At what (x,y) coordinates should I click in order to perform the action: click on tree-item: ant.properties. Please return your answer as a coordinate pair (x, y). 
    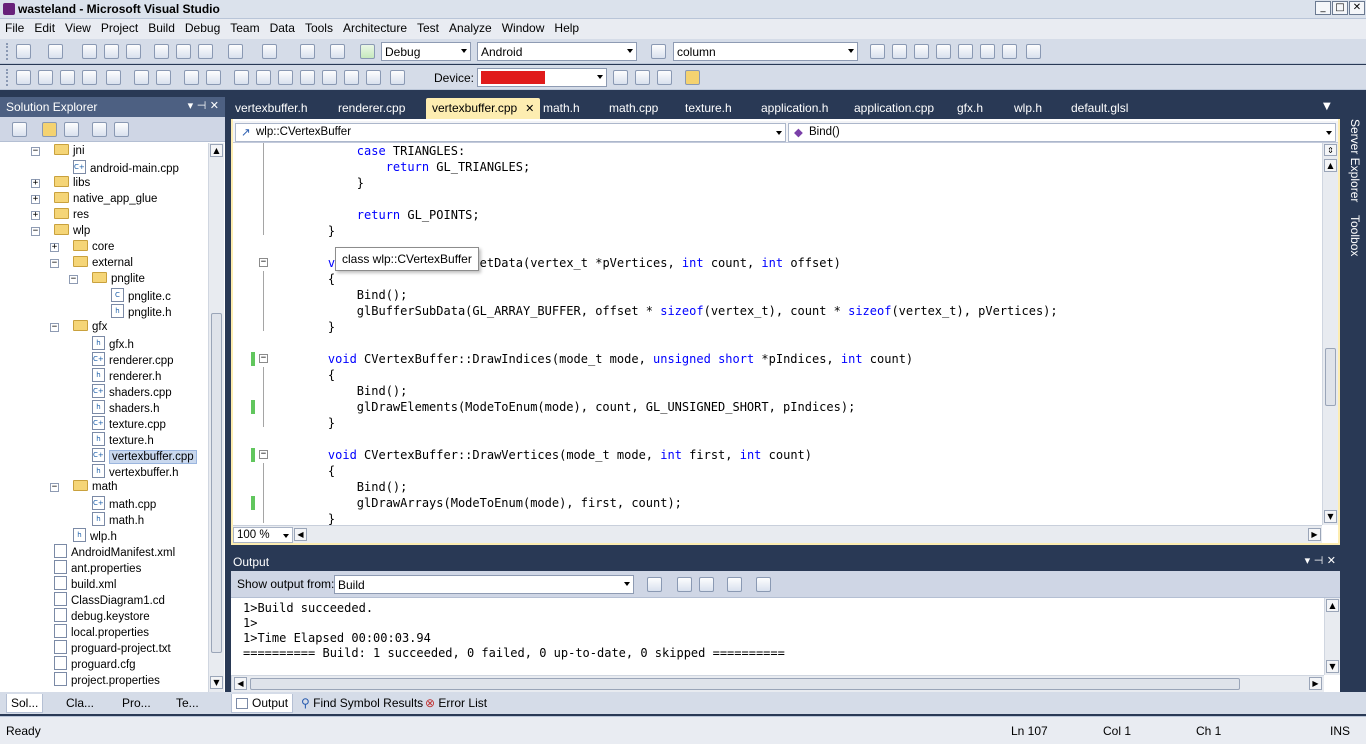
    Looking at the image, I should click on (97, 568).